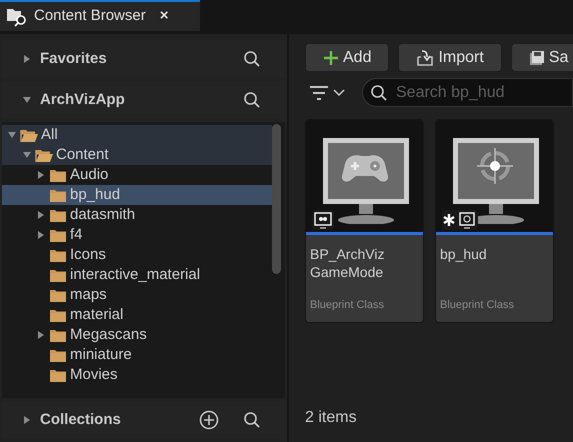 The width and height of the screenshot is (573, 442). Describe the element at coordinates (364, 221) in the screenshot. I see `asset-tile: BP_ArchViz GameMode Blueprint Class` at that location.